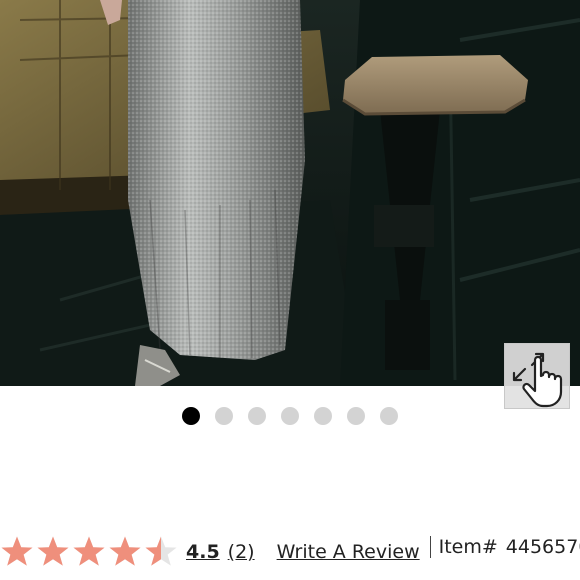 This screenshot has width=580, height=580. I want to click on zoom-button, so click(537, 376).